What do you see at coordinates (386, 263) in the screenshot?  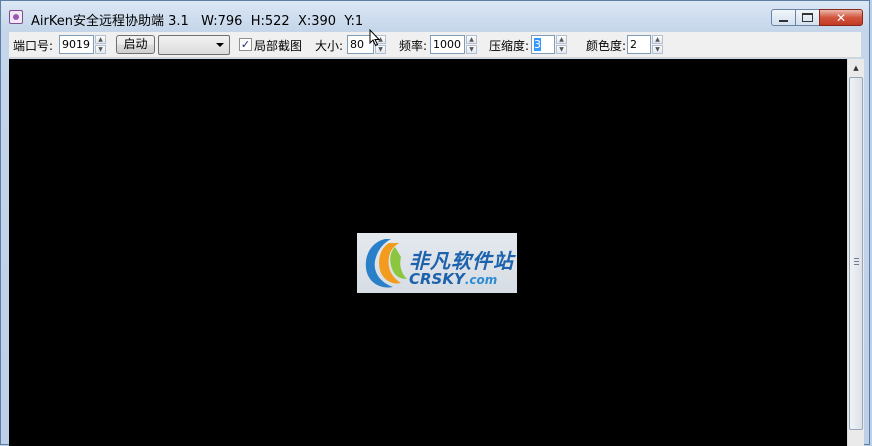 I see `crsky-logo-icon` at bounding box center [386, 263].